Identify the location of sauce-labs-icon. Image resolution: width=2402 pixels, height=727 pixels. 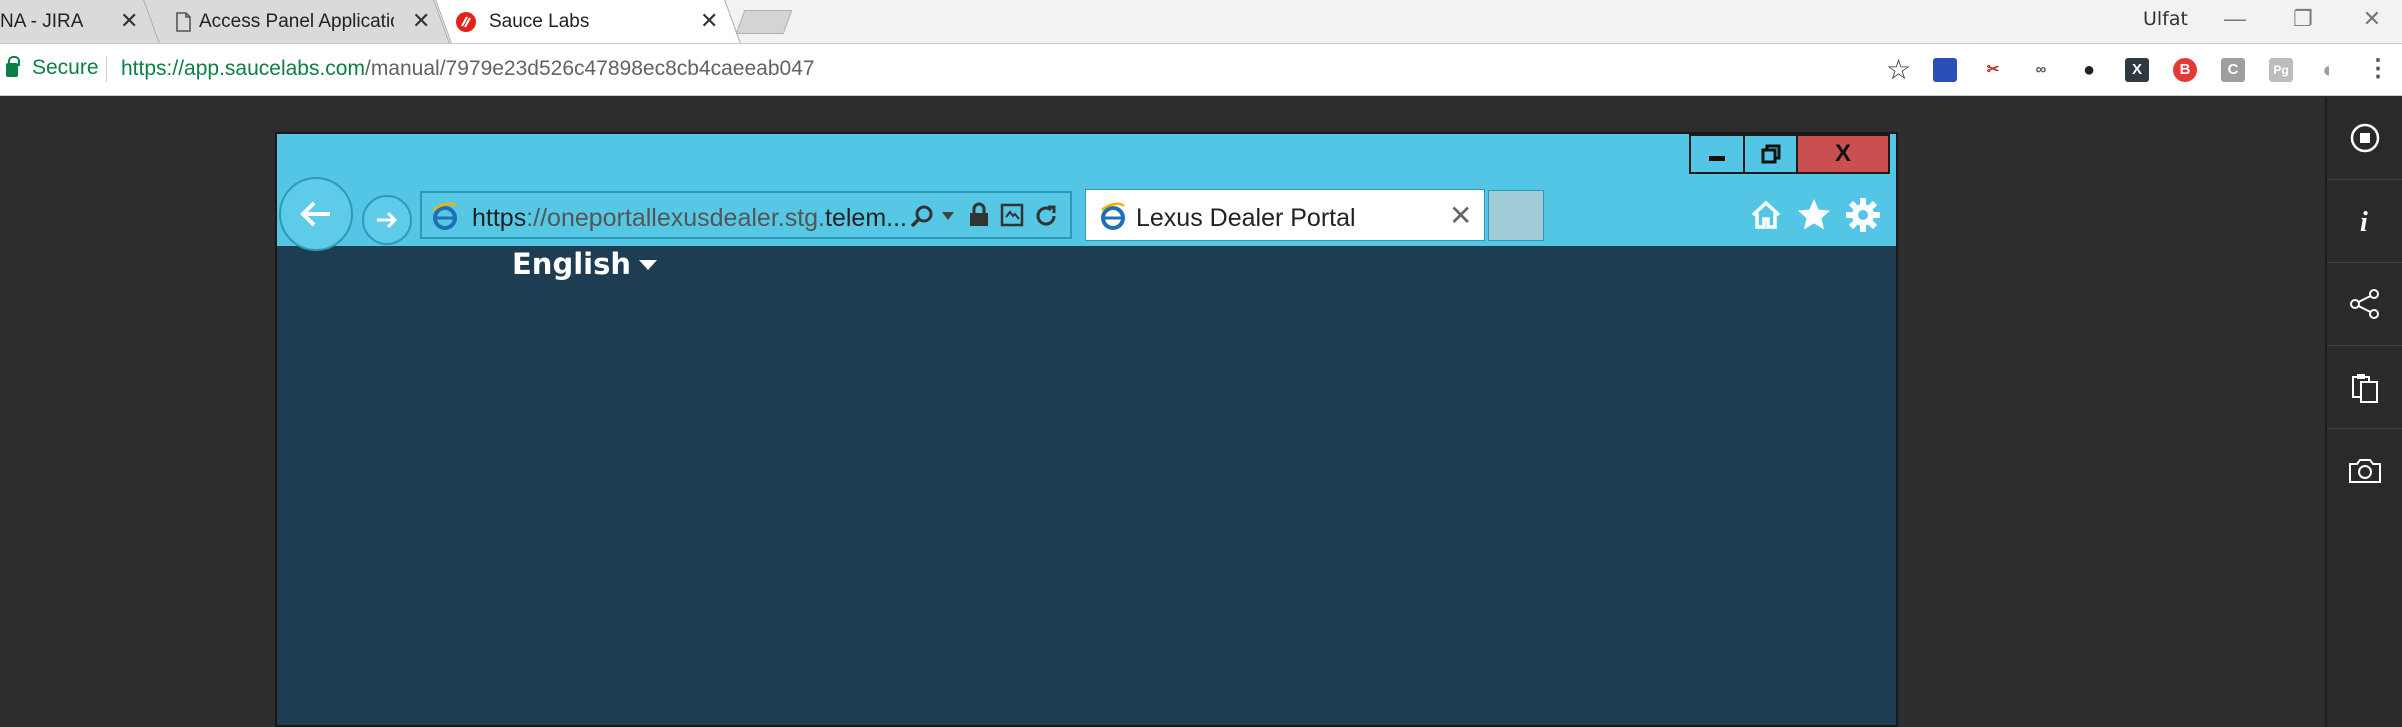
(466, 22).